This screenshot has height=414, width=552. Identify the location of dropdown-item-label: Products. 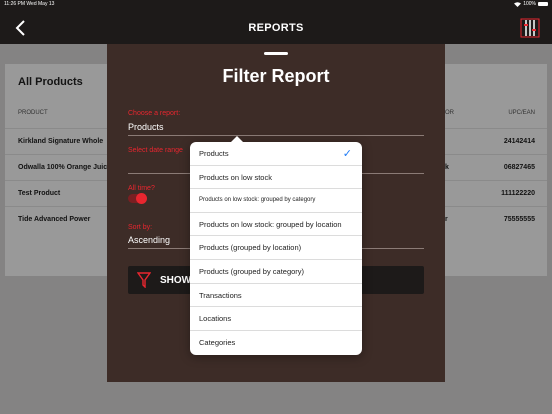
(214, 153).